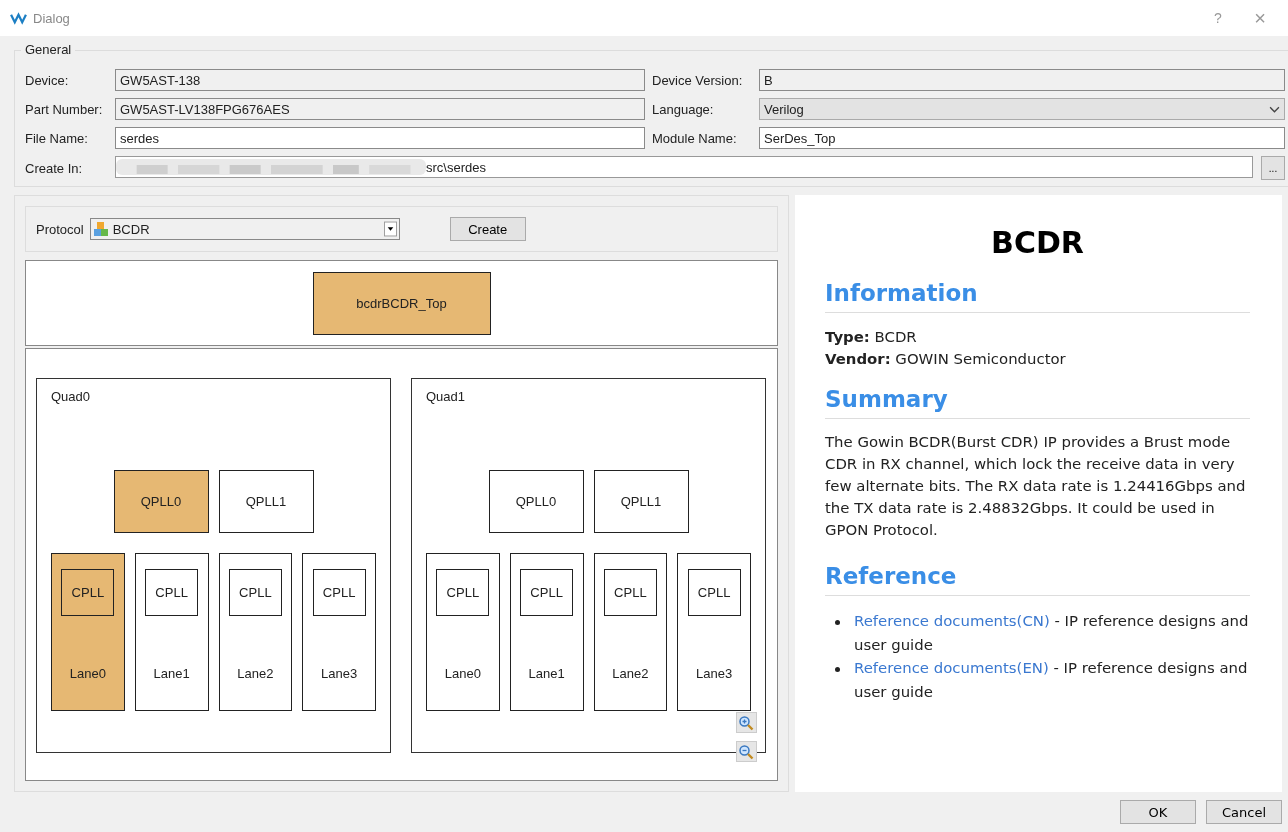 This screenshot has width=1288, height=832. Describe the element at coordinates (1274, 109) in the screenshot. I see `chevron-down-icon` at that location.